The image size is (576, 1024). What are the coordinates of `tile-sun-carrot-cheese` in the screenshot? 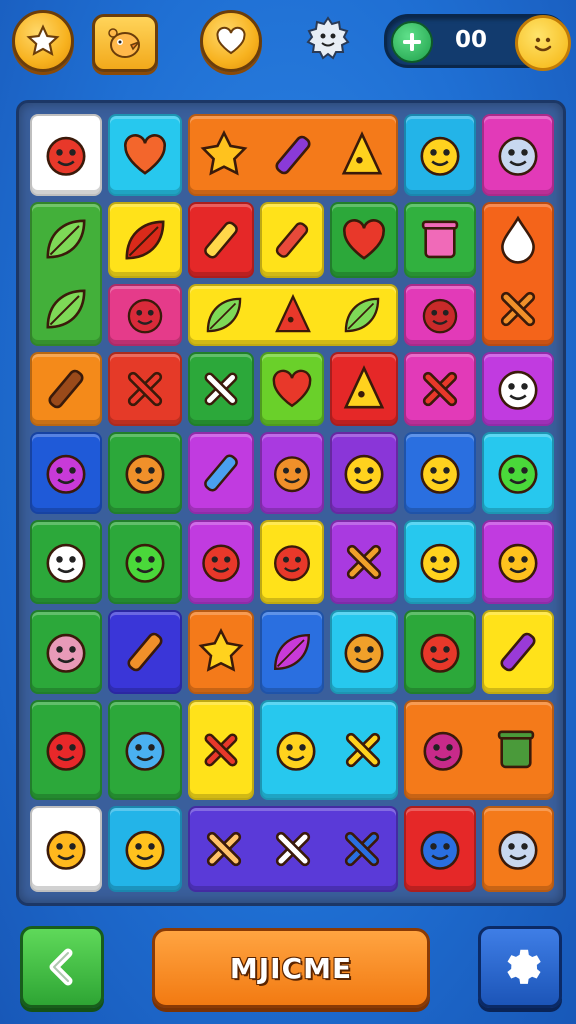 It's located at (293, 155).